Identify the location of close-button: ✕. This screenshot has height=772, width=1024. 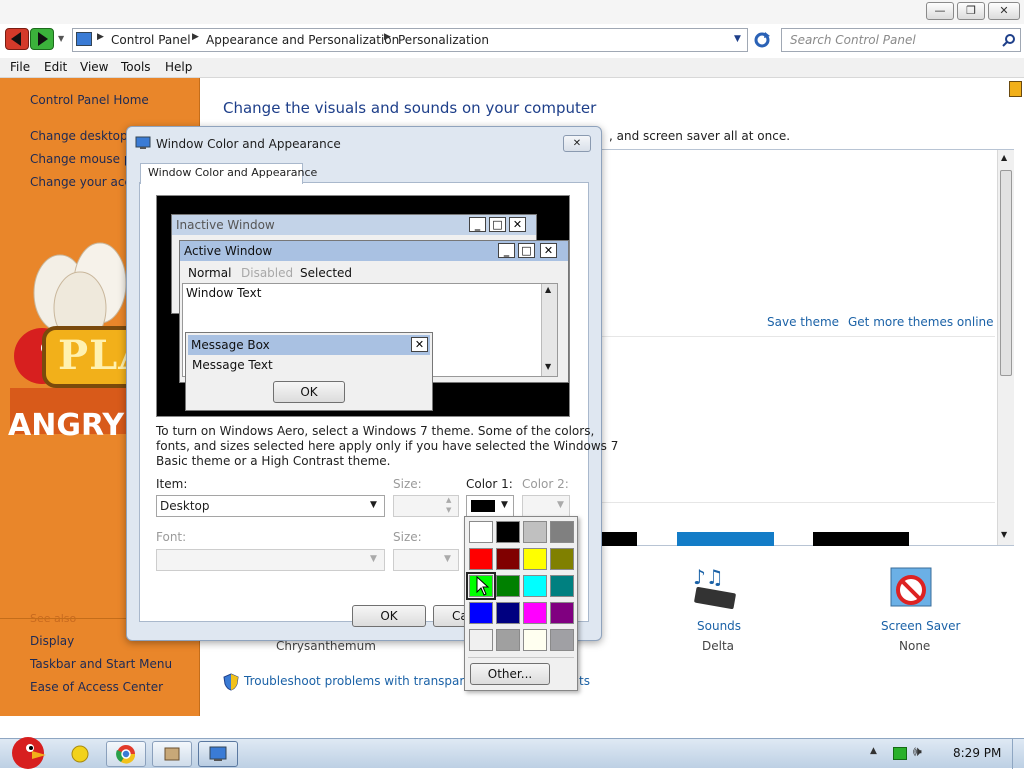
(1004, 11).